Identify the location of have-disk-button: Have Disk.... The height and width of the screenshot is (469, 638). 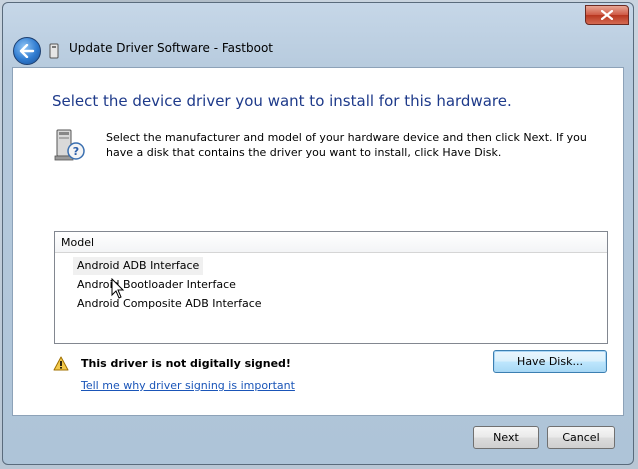
(550, 361).